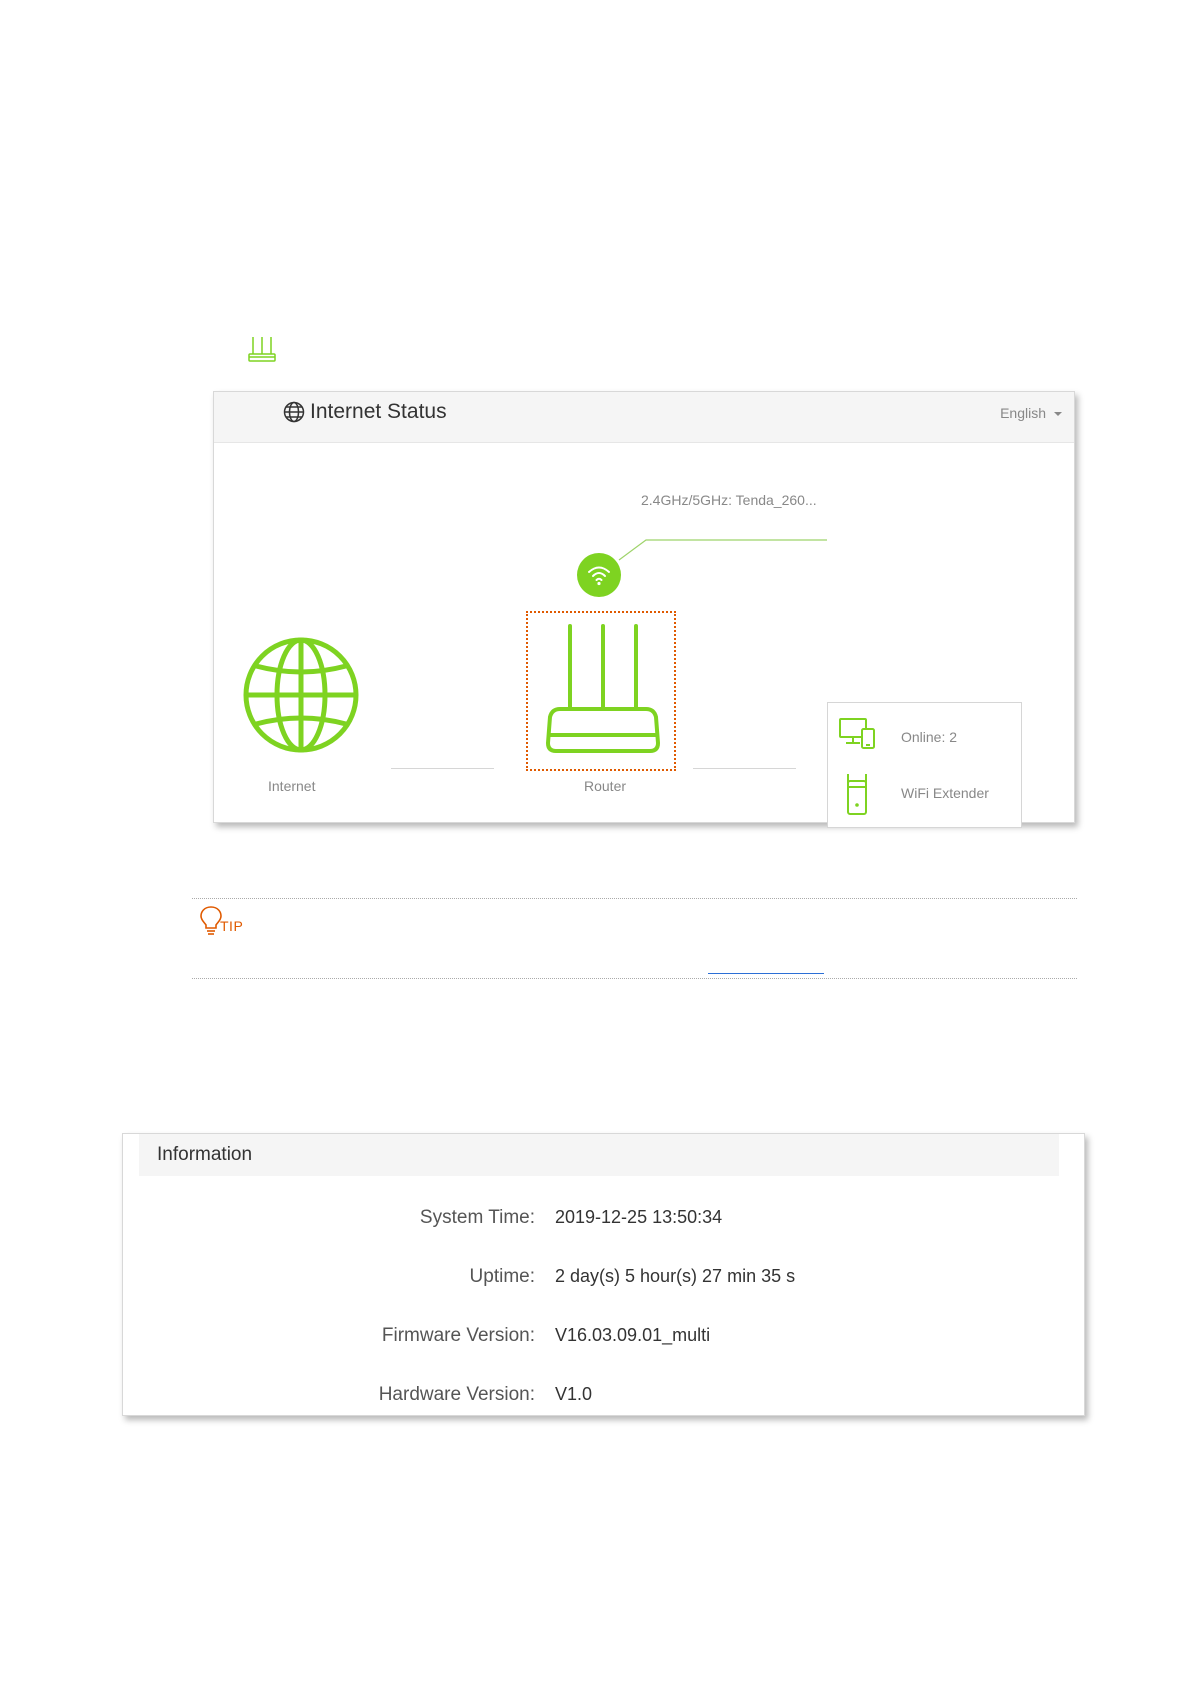 The height and width of the screenshot is (1684, 1191). Describe the element at coordinates (857, 794) in the screenshot. I see `extender-icon` at that location.